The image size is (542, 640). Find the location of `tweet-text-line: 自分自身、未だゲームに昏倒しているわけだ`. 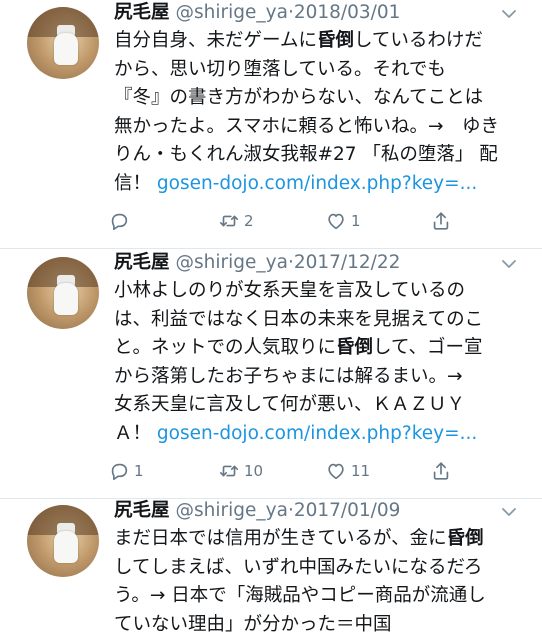

tweet-text-line: 自分自身、未だゲームに昏倒しているわけだ is located at coordinates (319, 41).